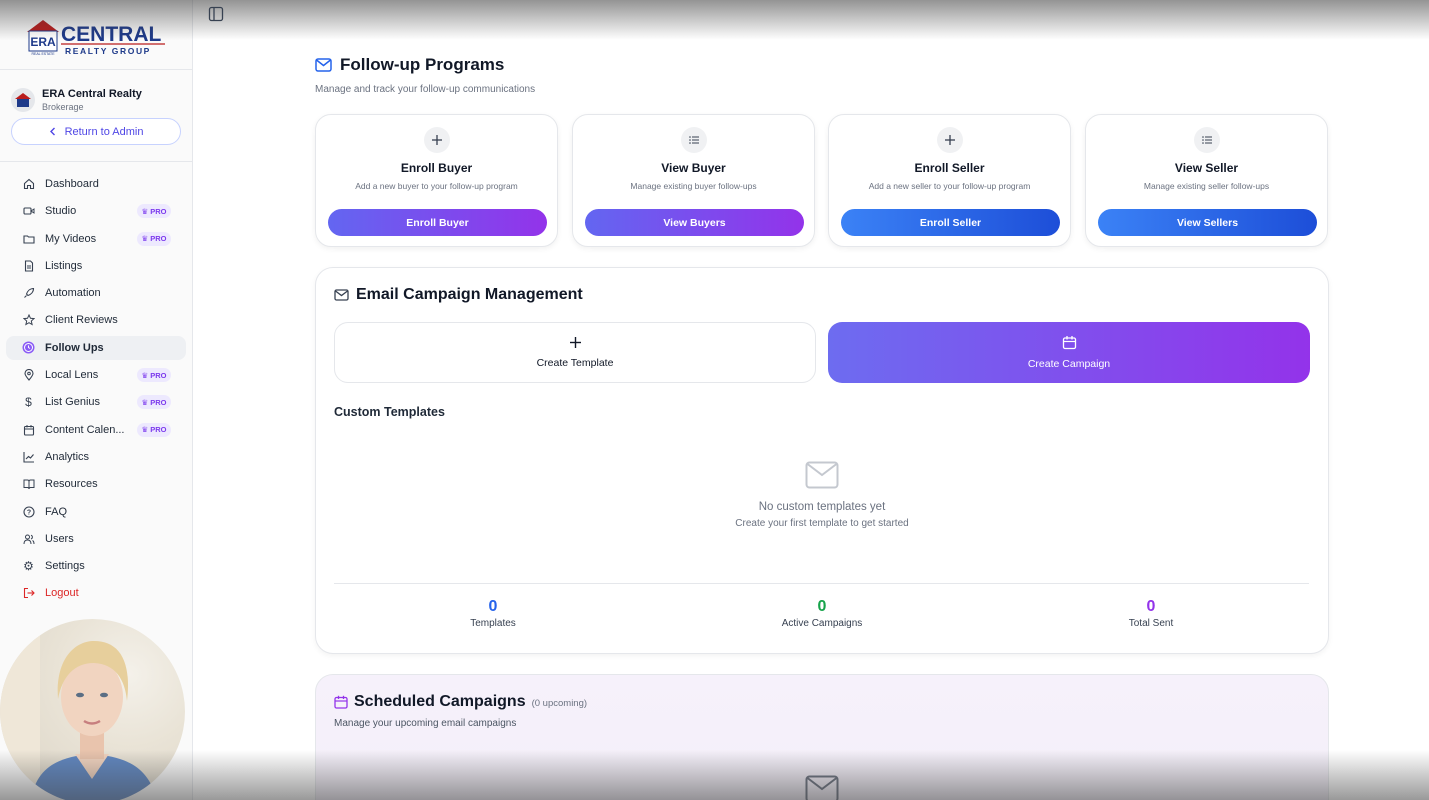 This screenshot has height=800, width=1429. Describe the element at coordinates (440, 701) in the screenshot. I see `scheduled-title: Scheduled Campaigns` at that location.